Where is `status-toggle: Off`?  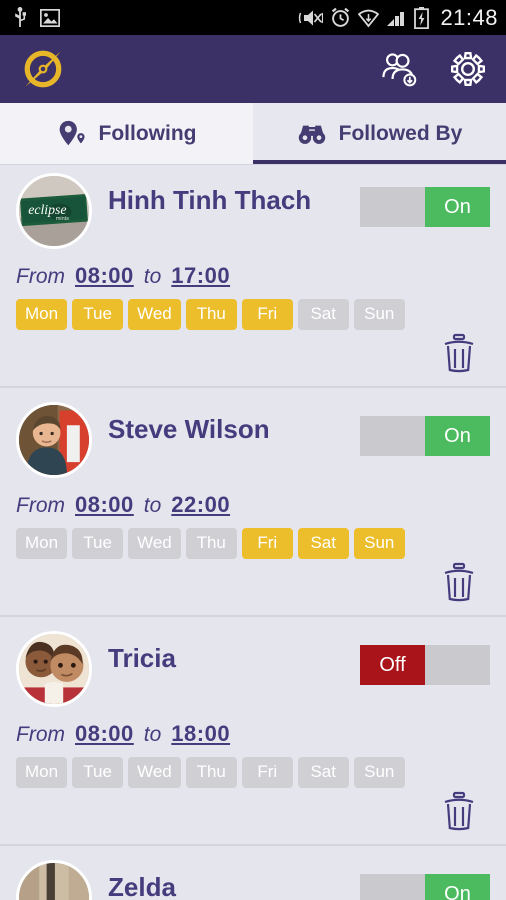 status-toggle: Off is located at coordinates (425, 665).